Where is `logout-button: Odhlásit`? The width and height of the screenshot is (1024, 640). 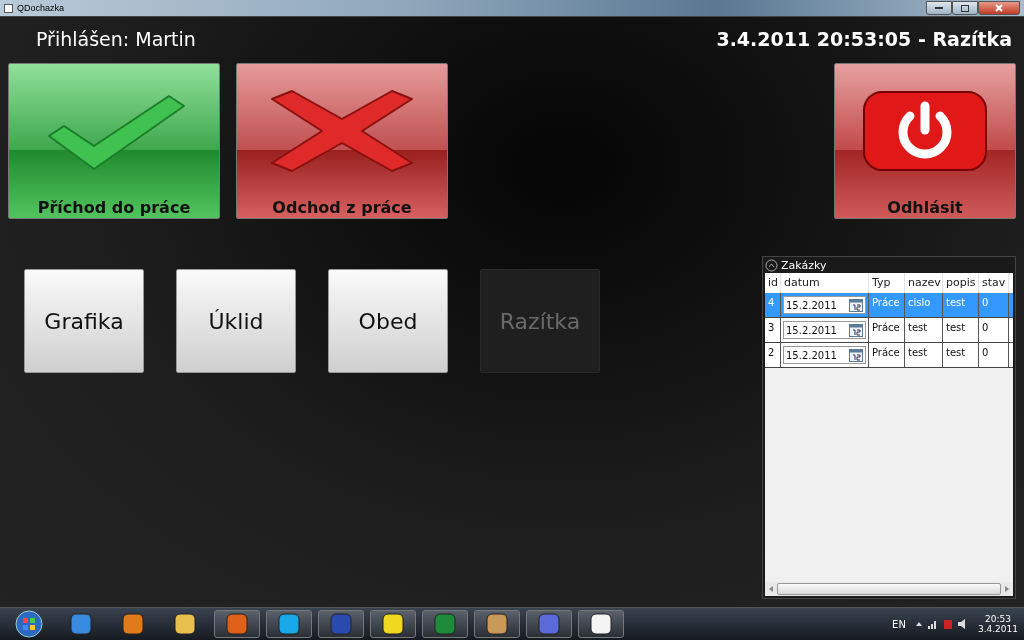
logout-button: Odhlásit is located at coordinates (925, 141).